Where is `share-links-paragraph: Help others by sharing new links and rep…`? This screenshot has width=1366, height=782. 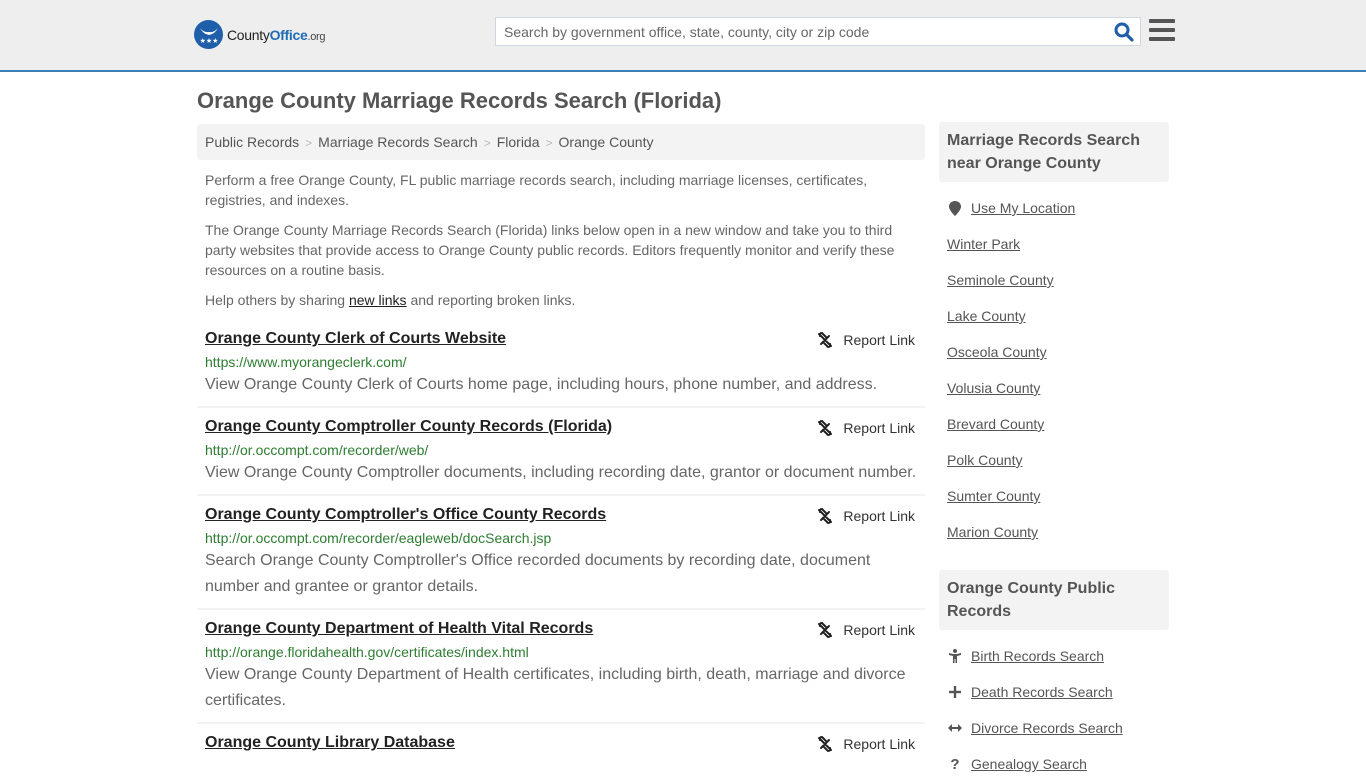
share-links-paragraph: Help others by sharing new links and rep… is located at coordinates (390, 300).